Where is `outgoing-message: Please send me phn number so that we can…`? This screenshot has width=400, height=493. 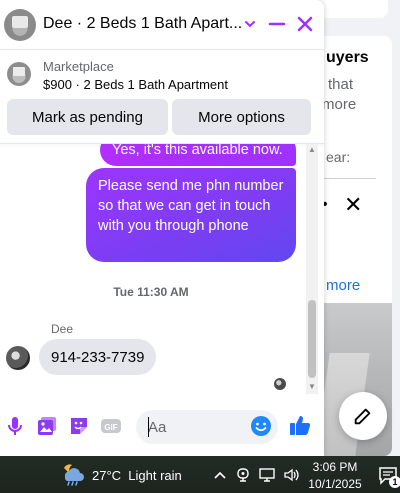 outgoing-message: Please send me phn number so that we can… is located at coordinates (191, 215).